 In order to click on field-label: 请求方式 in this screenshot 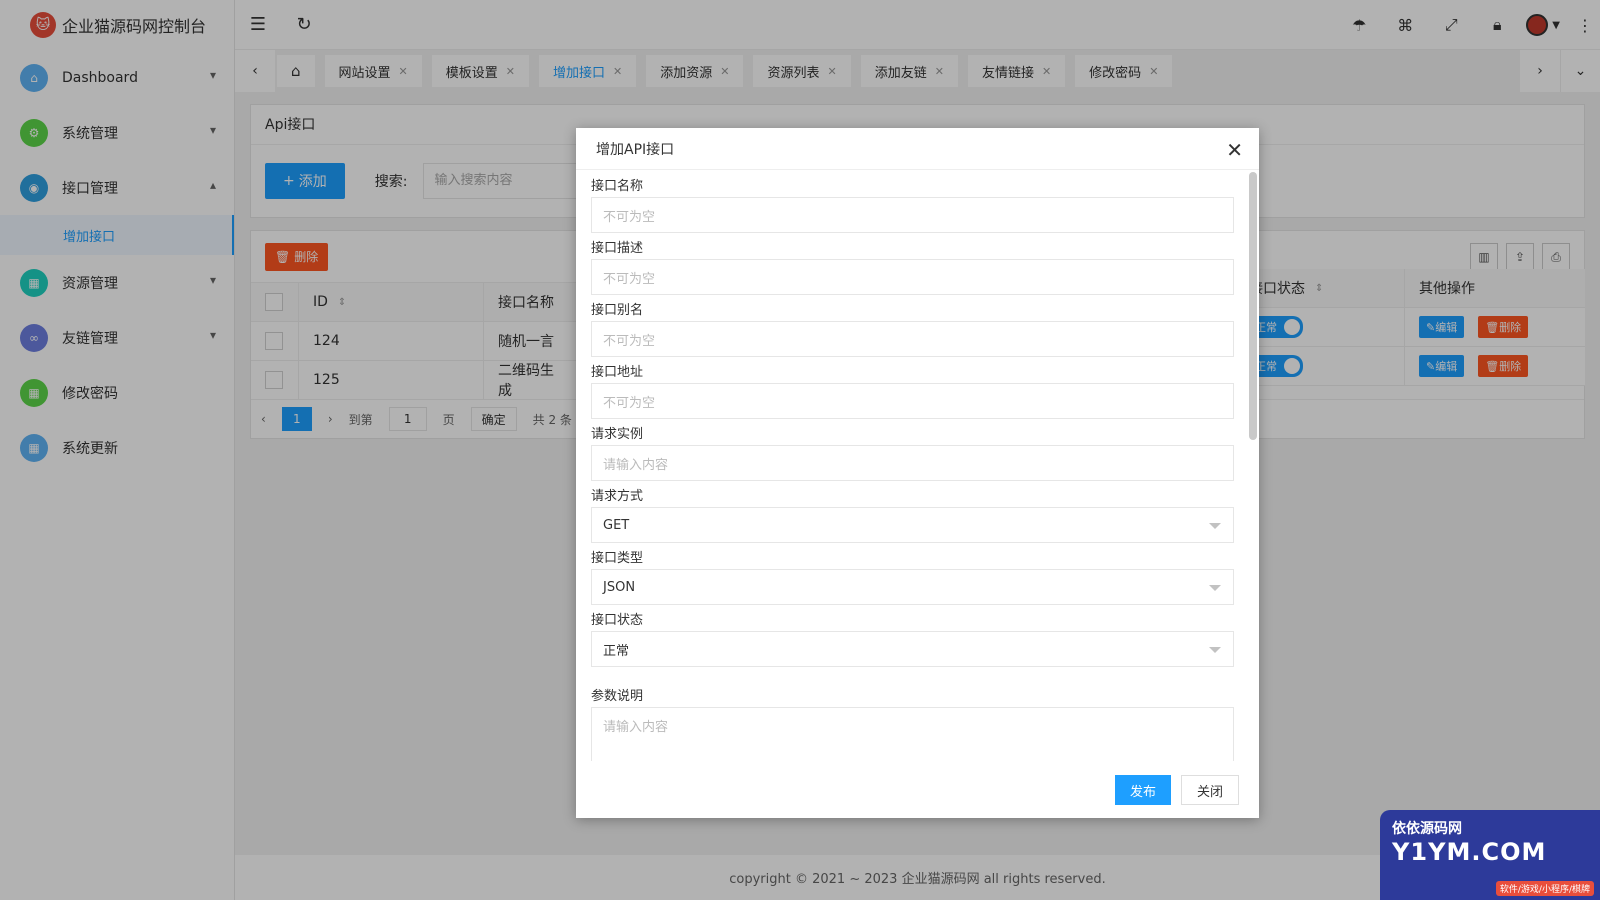, I will do `click(617, 496)`.